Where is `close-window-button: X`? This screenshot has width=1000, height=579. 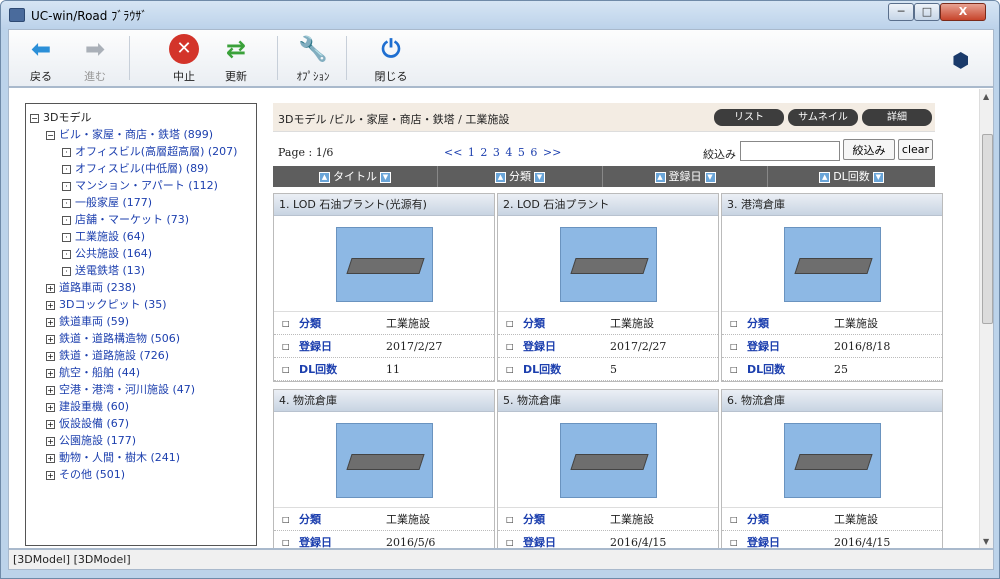 close-window-button: X is located at coordinates (963, 12).